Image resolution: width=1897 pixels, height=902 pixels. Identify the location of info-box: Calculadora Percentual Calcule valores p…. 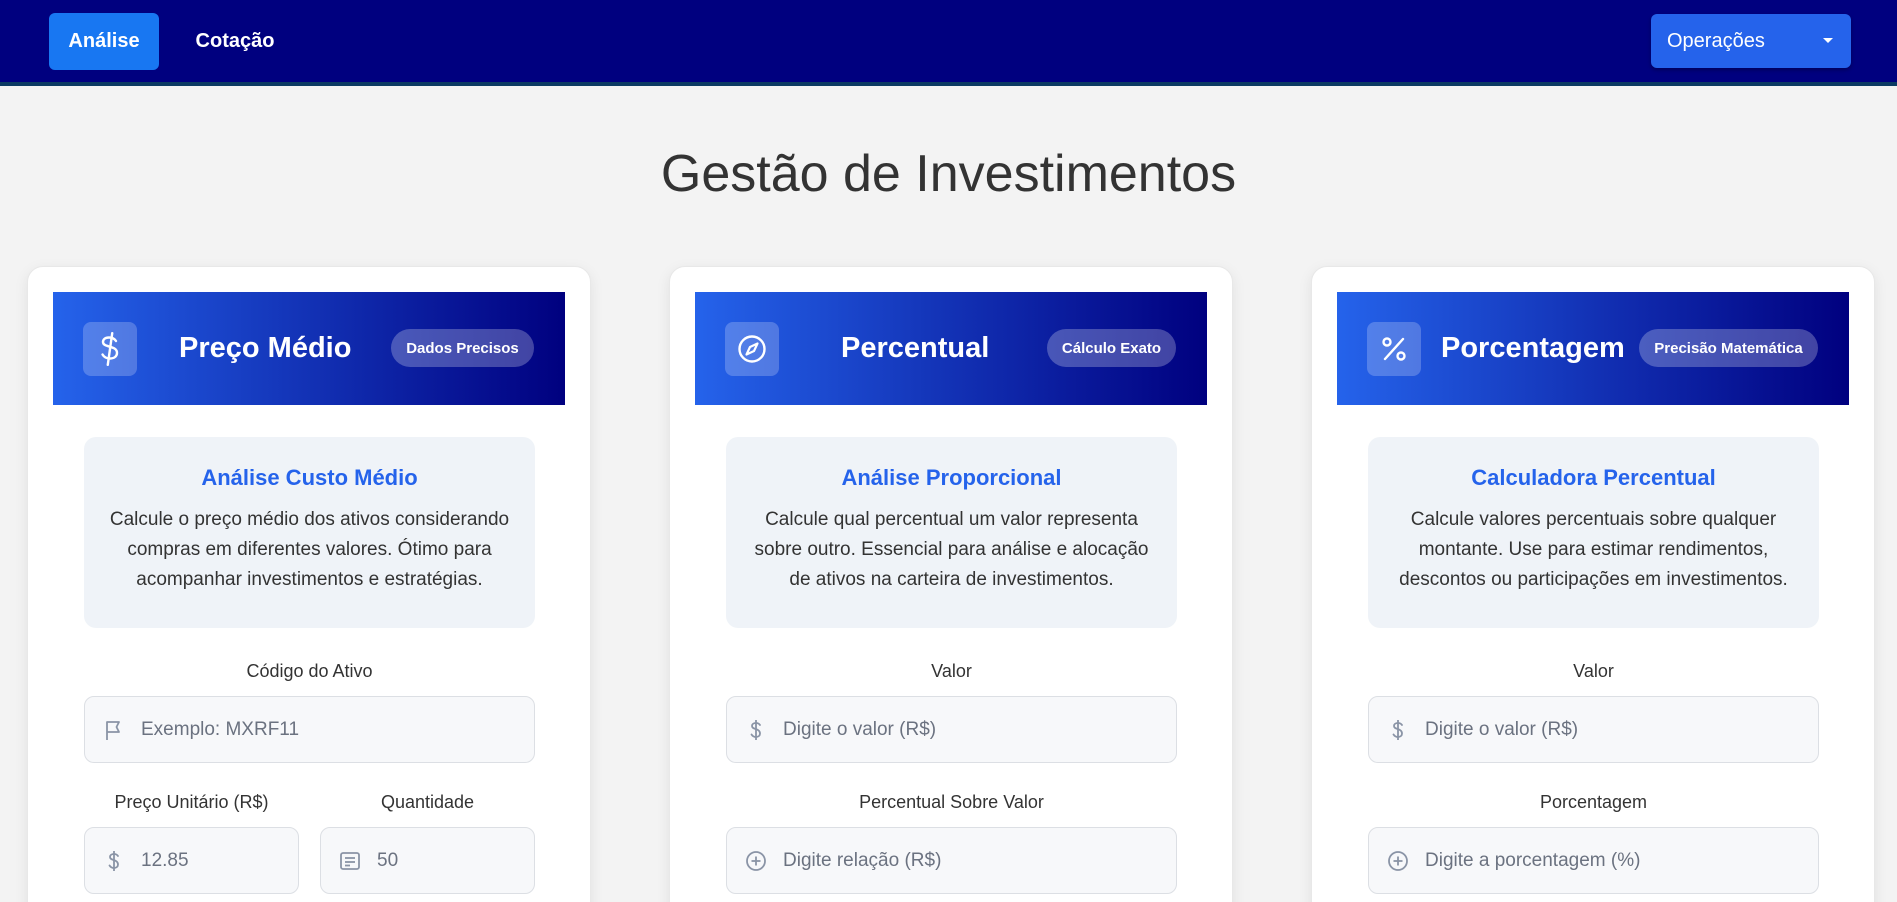
(1593, 532).